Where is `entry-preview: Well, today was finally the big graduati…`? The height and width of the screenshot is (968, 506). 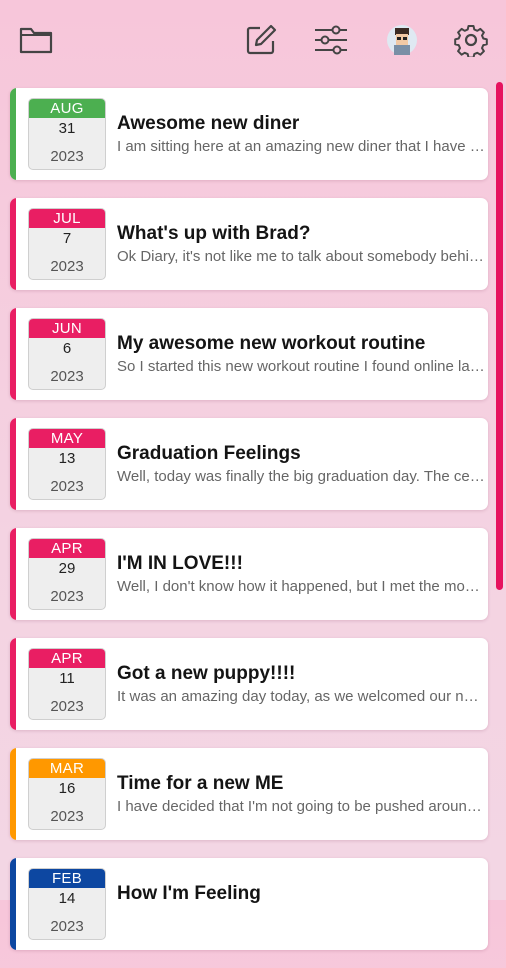
entry-preview: Well, today was finally the big graduati… is located at coordinates (301, 476).